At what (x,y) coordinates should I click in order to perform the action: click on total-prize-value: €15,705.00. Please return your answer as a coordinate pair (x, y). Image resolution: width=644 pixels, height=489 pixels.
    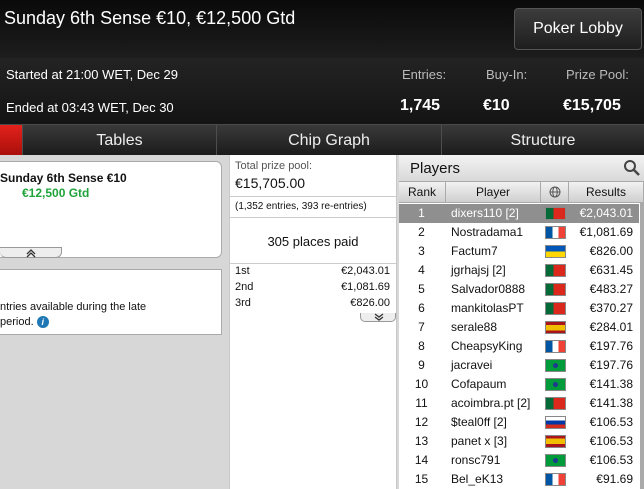
    Looking at the image, I should click on (270, 183).